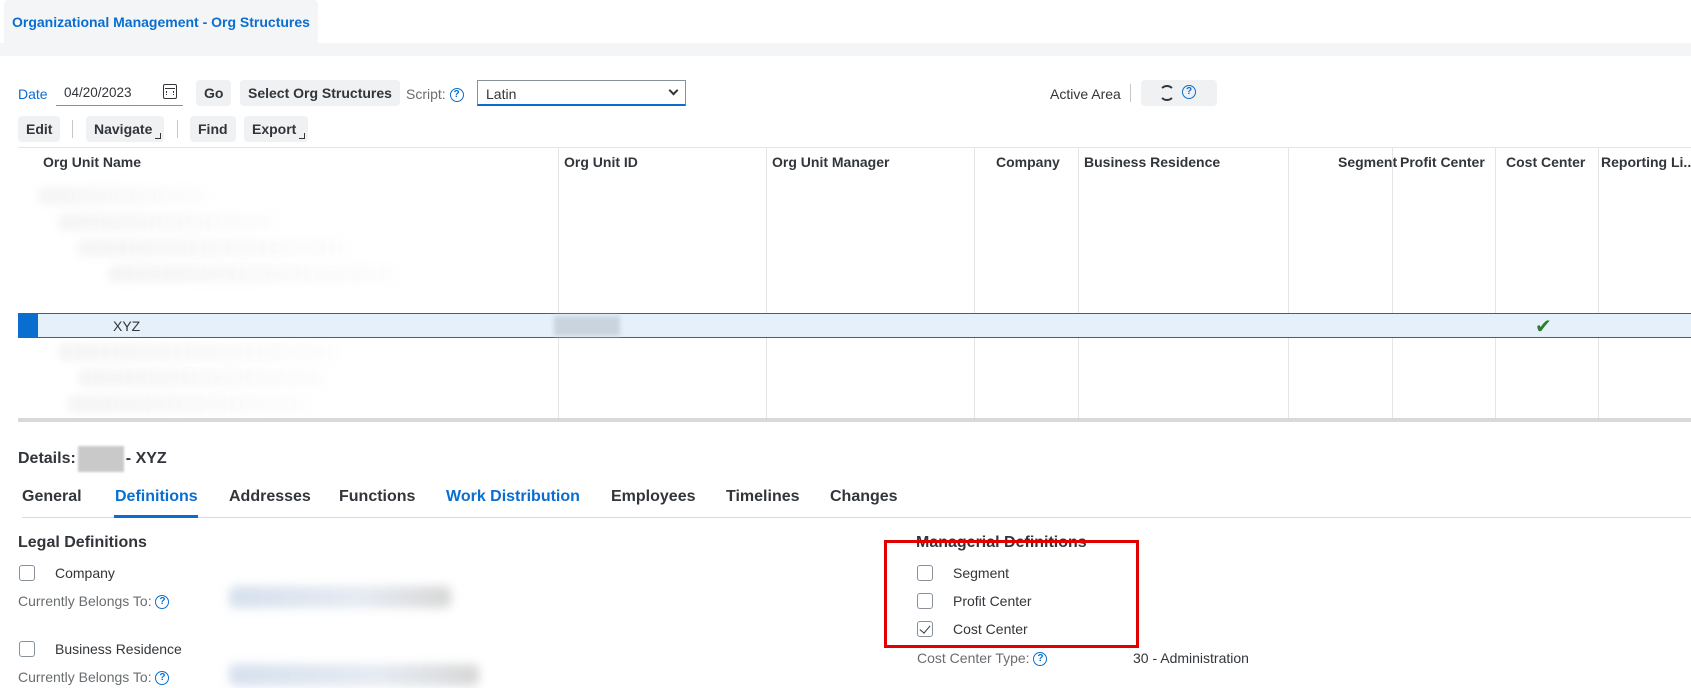 The height and width of the screenshot is (688, 1691). I want to click on navigate-menu-button: Navigate, so click(125, 129).